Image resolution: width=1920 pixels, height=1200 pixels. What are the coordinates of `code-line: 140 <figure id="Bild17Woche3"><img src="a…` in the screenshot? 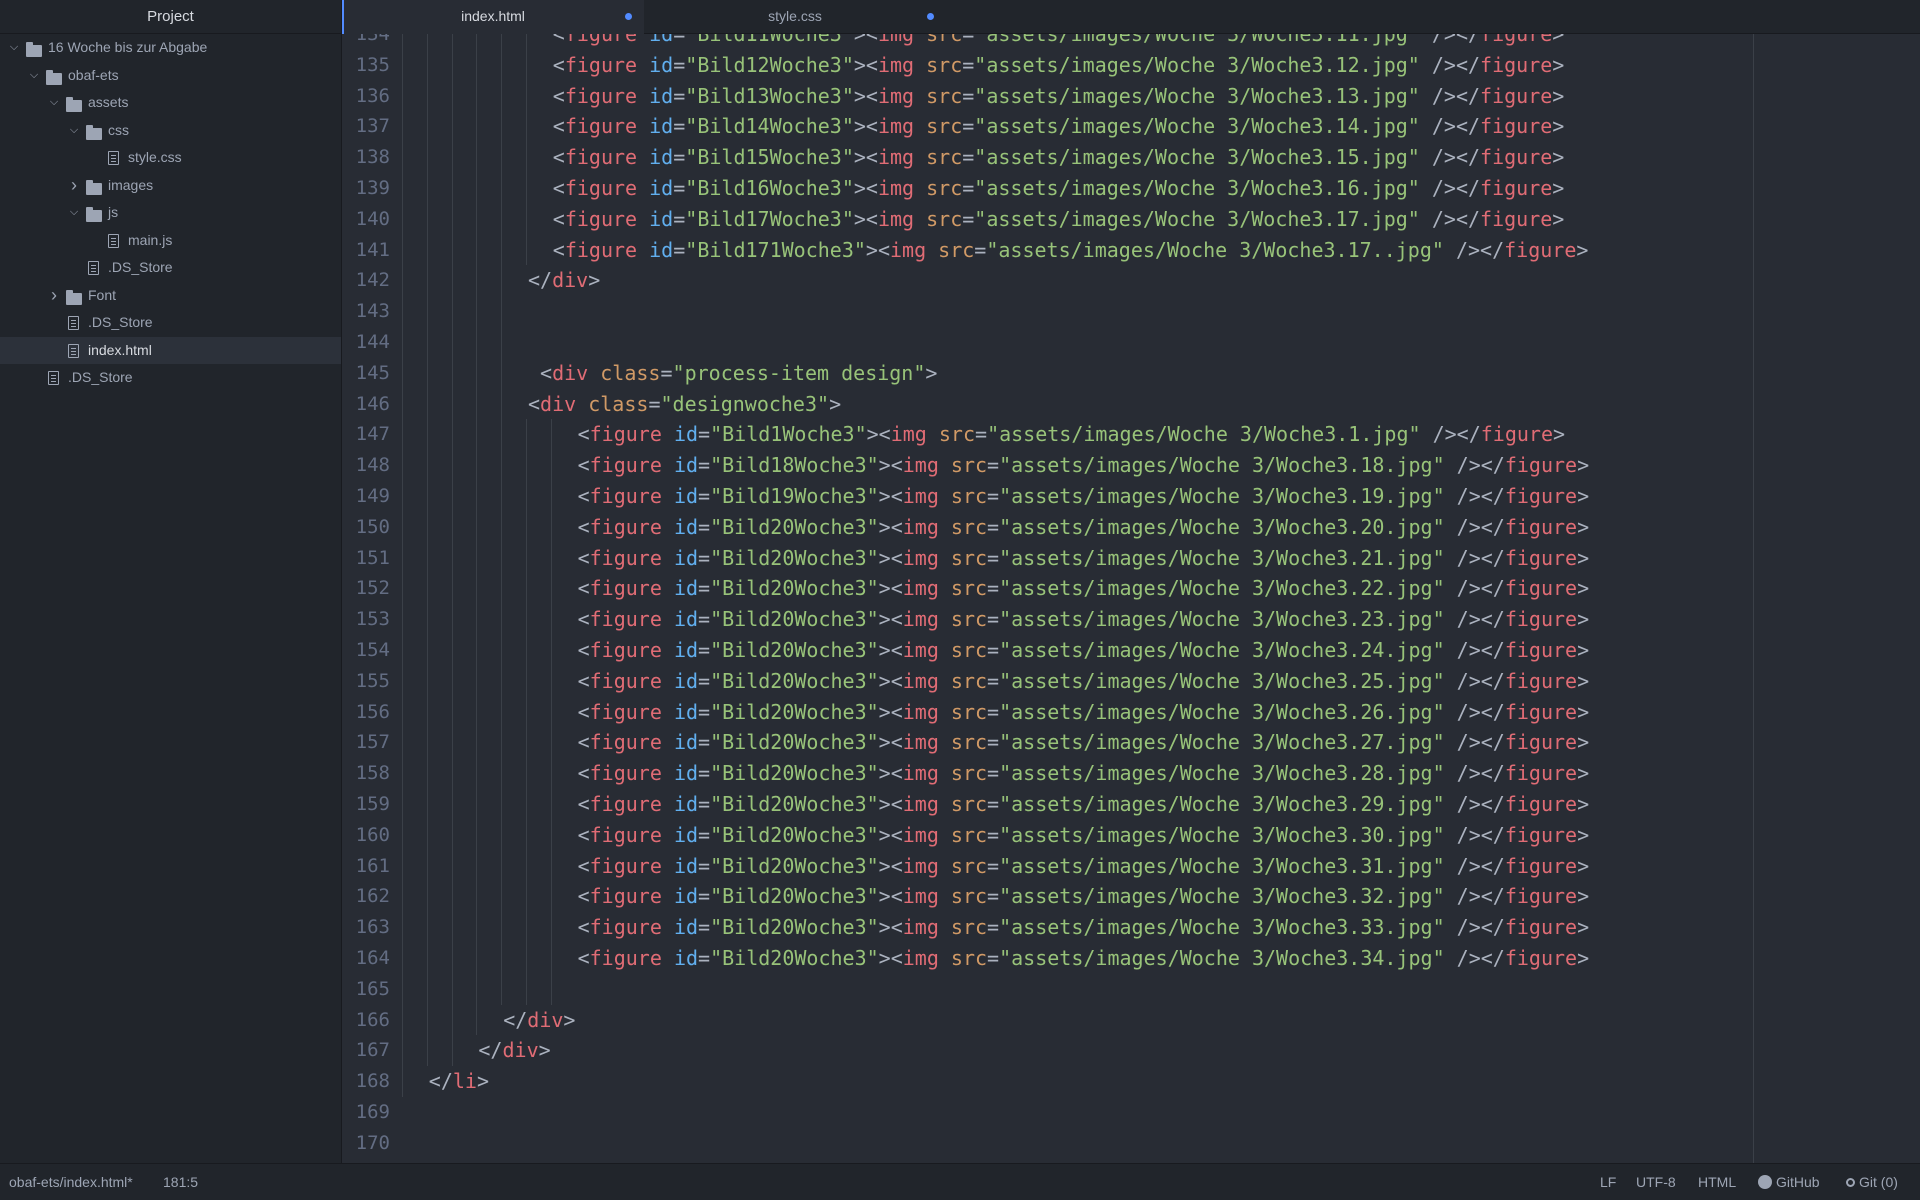 It's located at (1131, 219).